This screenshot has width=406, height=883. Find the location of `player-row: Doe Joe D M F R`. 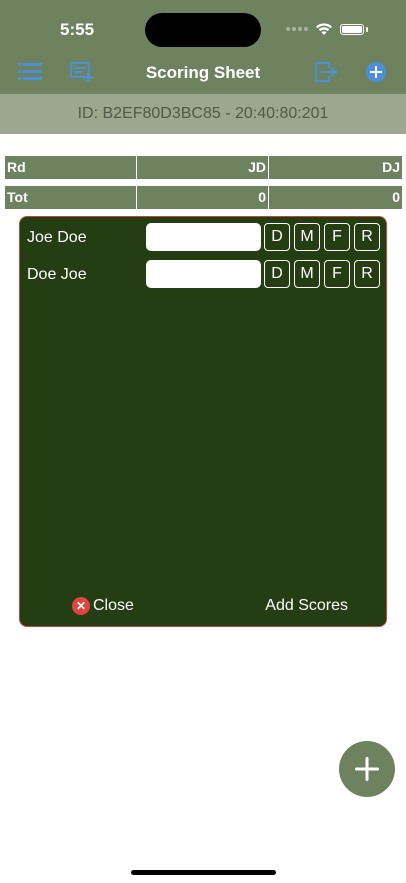

player-row: Doe Joe D M F R is located at coordinates (204, 275).